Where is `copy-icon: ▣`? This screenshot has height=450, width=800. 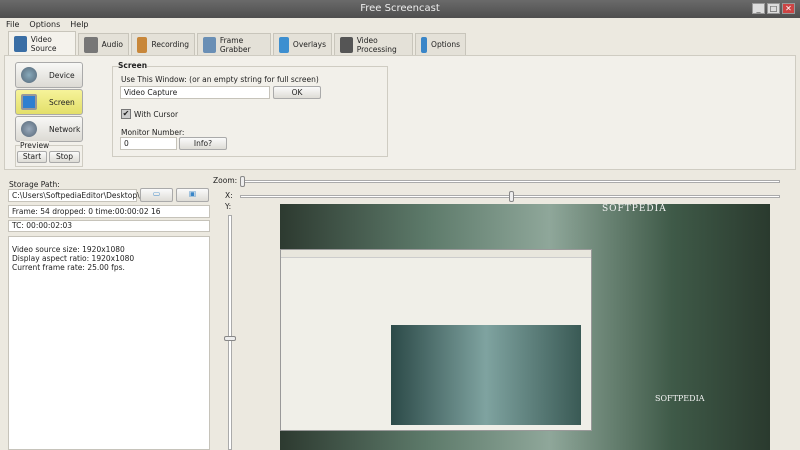 copy-icon: ▣ is located at coordinates (192, 193).